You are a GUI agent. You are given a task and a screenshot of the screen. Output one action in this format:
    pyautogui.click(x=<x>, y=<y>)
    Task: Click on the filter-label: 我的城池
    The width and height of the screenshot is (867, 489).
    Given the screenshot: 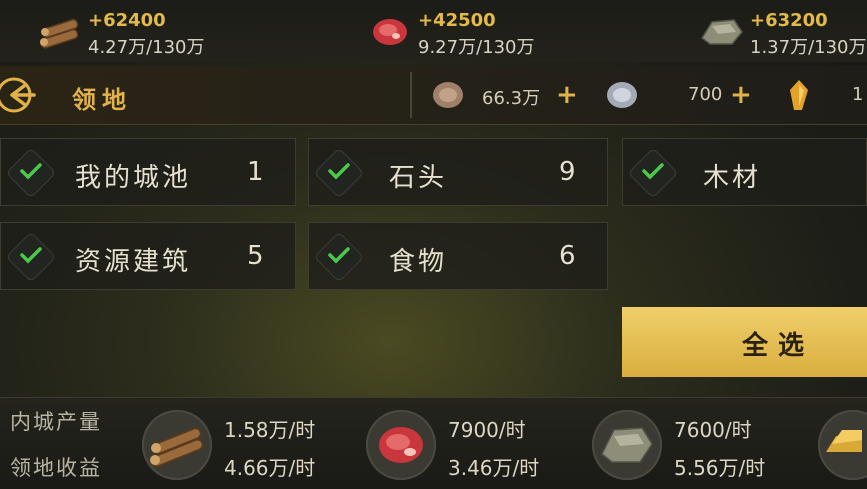 What is the action you would take?
    pyautogui.click(x=133, y=178)
    